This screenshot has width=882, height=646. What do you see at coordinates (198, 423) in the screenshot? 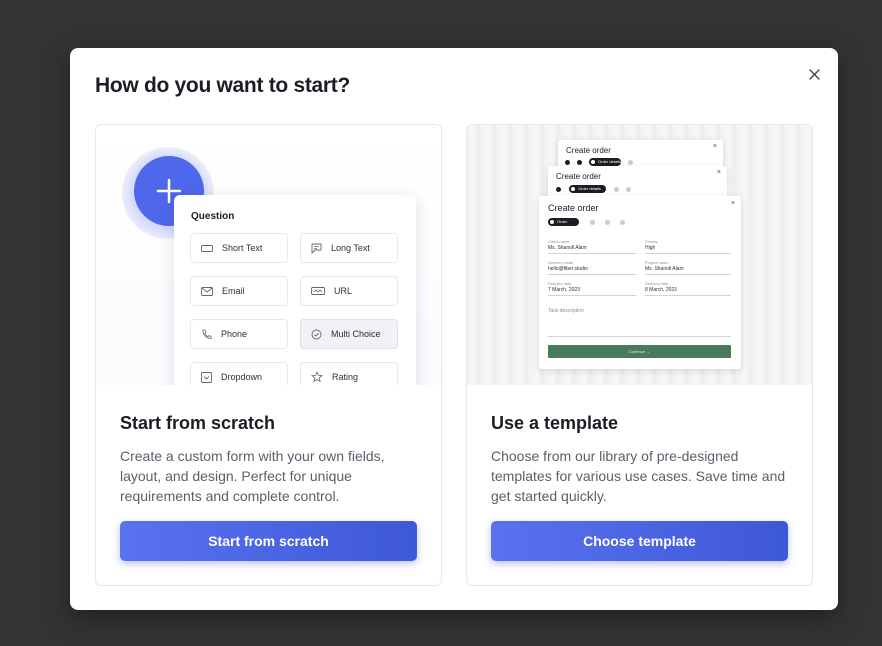
I see `scratch-title: Start from scratch` at bounding box center [198, 423].